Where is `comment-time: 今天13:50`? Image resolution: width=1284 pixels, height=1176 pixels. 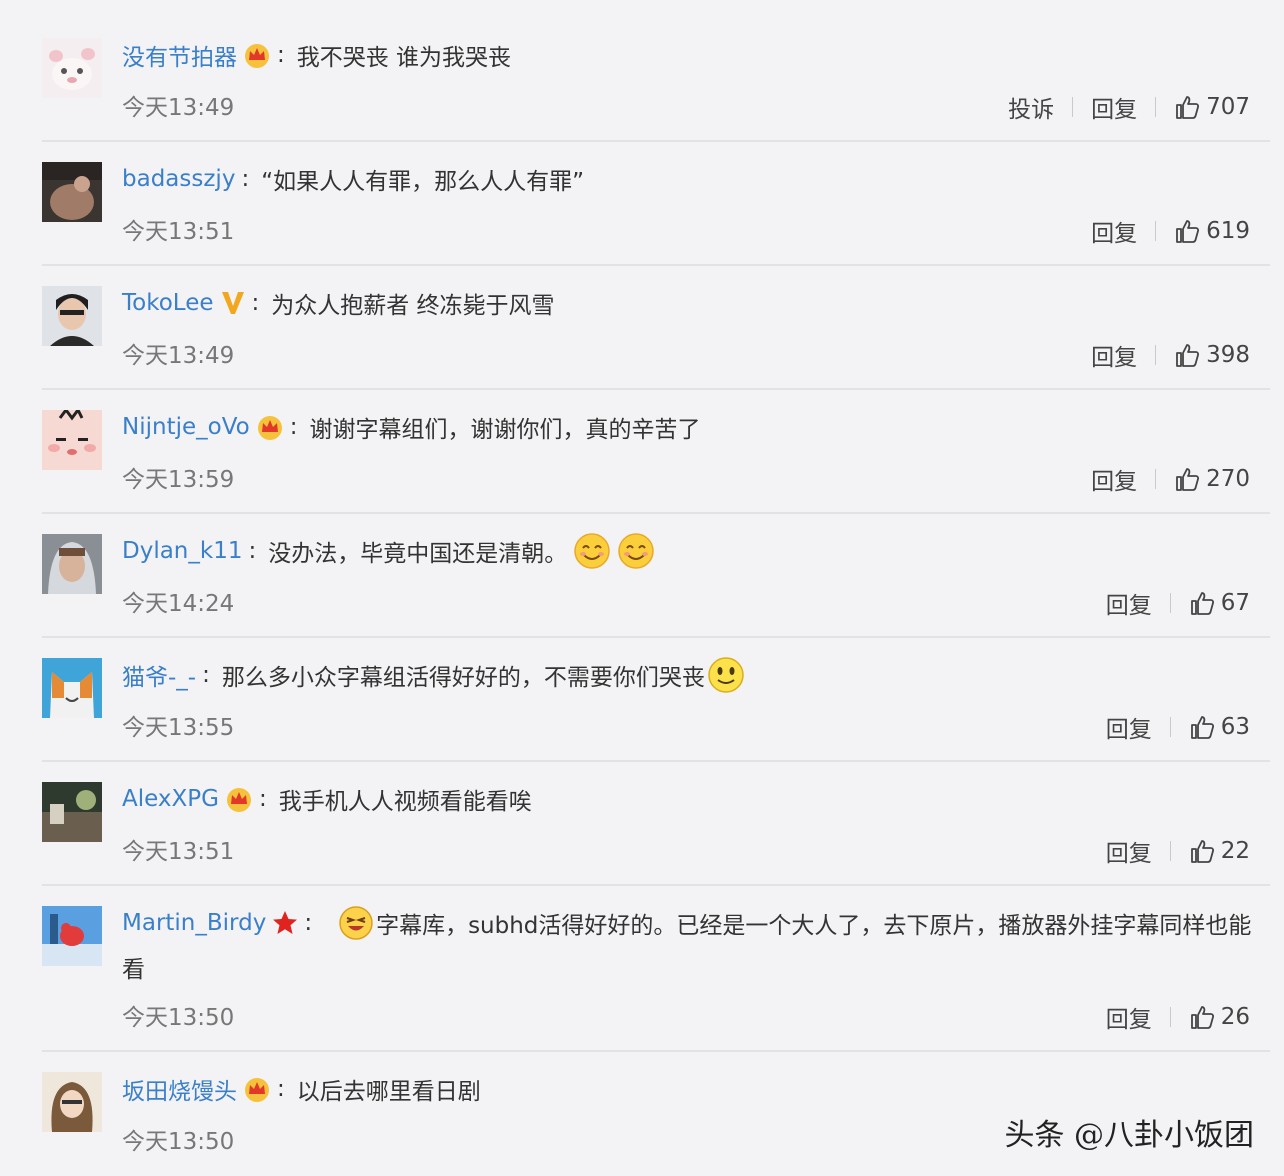 comment-time: 今天13:50 is located at coordinates (178, 1142).